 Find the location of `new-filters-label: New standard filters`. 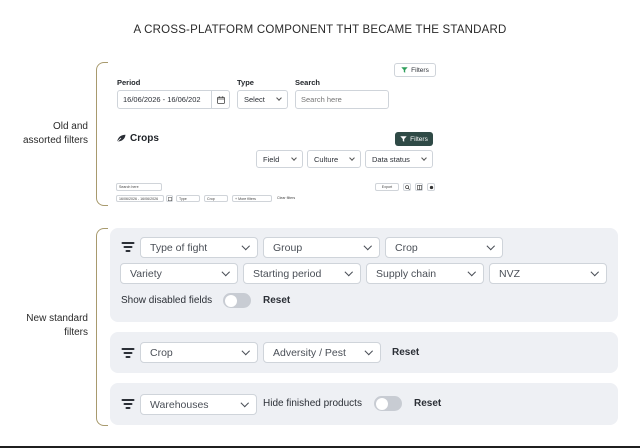

new-filters-label: New standard filters is located at coordinates (49, 326).